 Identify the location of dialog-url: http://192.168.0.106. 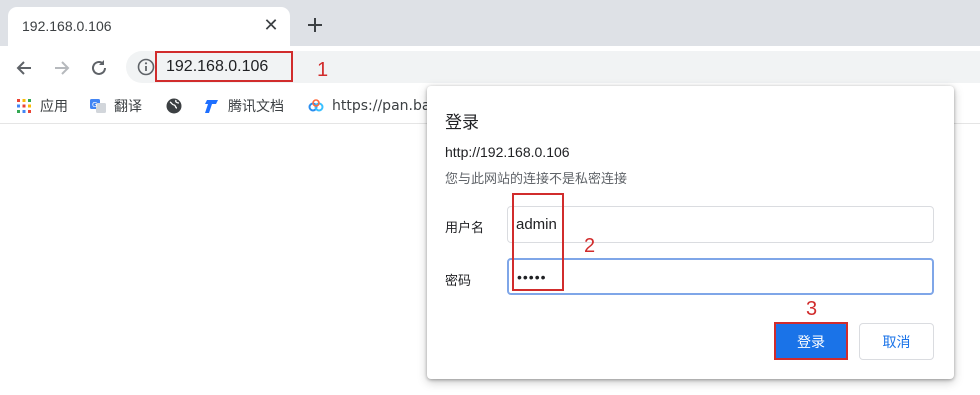
(507, 152).